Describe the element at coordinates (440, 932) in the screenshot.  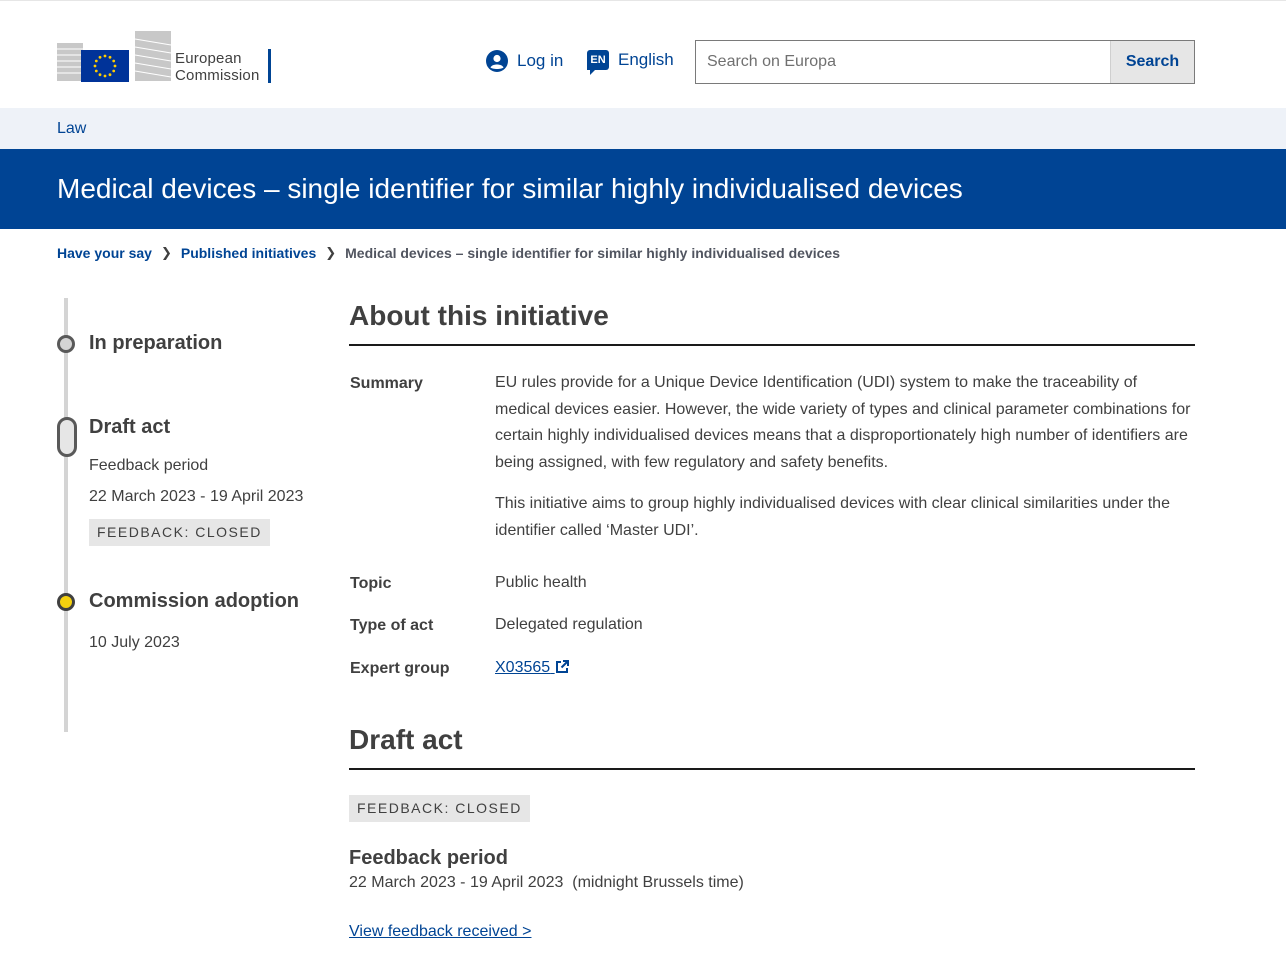
I see `view-feedback-link: View feedback received >` at that location.